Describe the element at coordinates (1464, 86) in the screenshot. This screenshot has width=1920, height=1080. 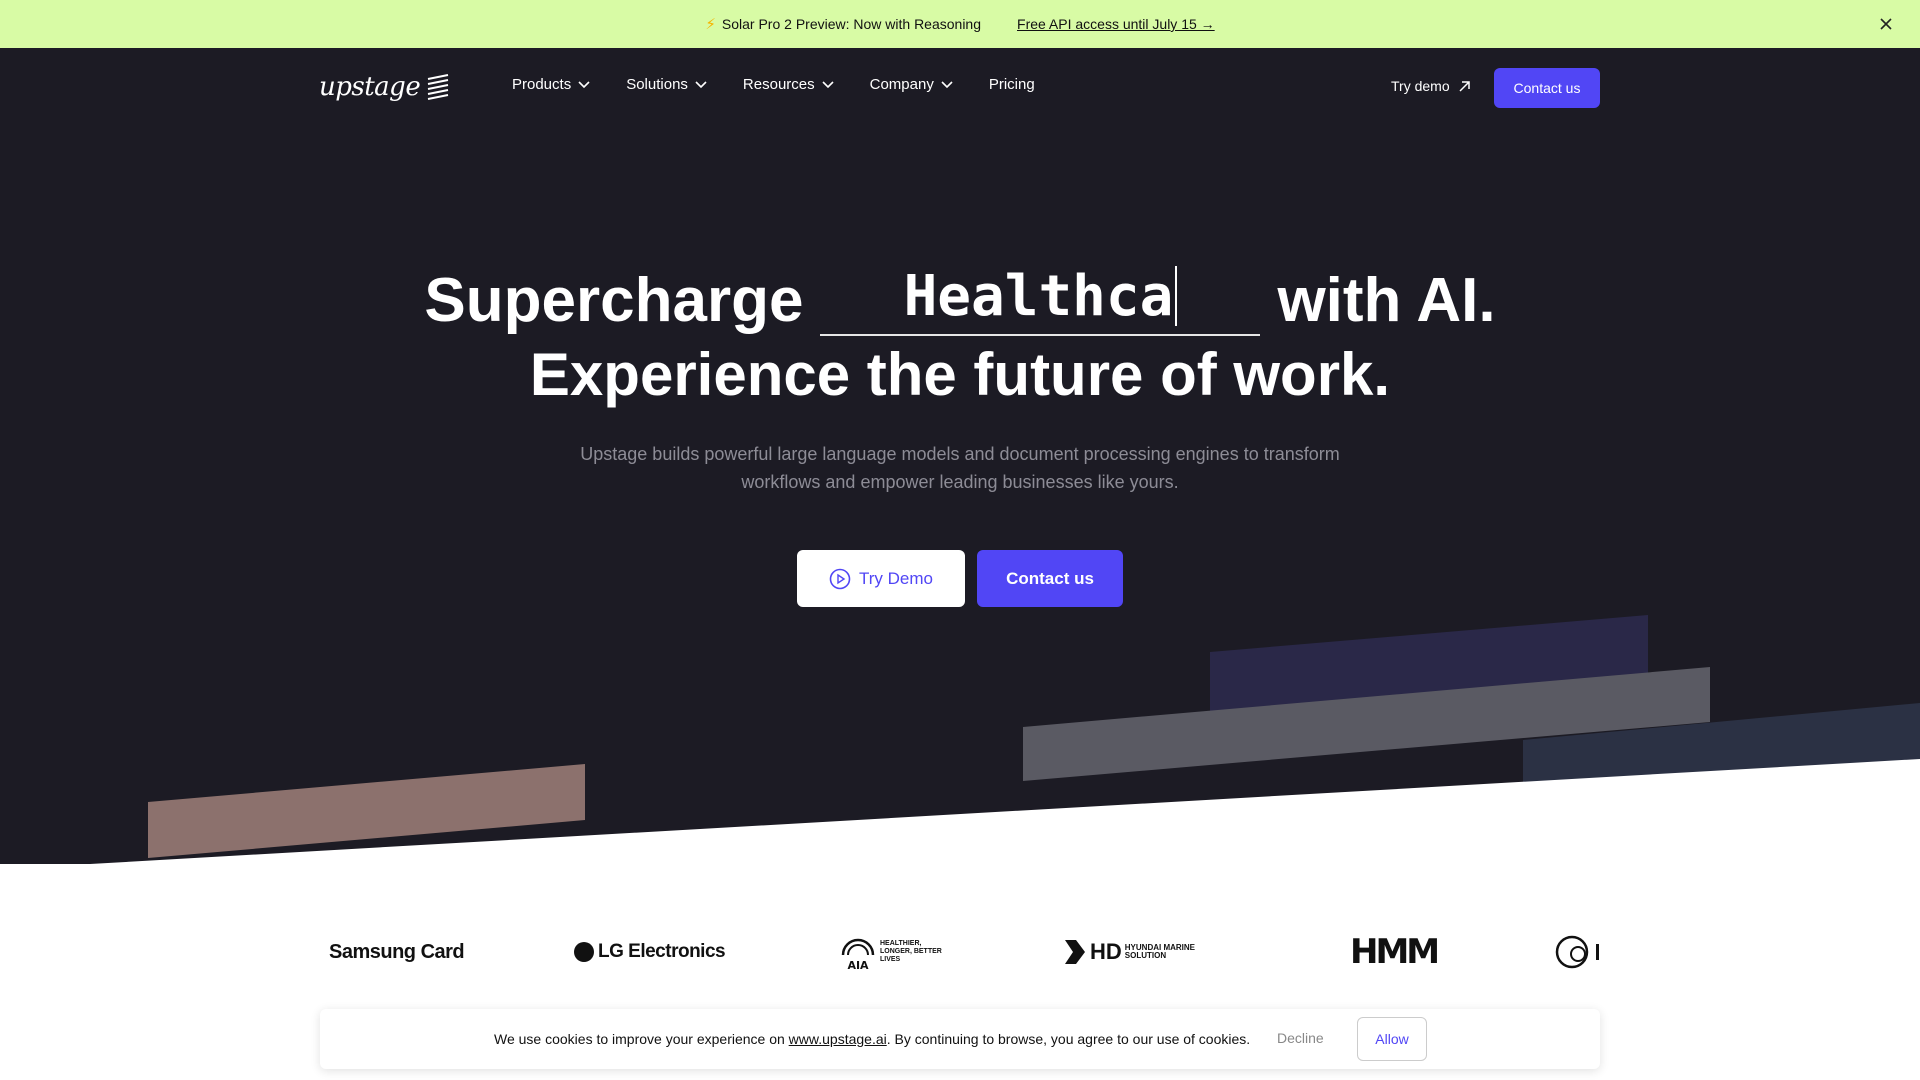
I see `arrow-up-right-icon` at that location.